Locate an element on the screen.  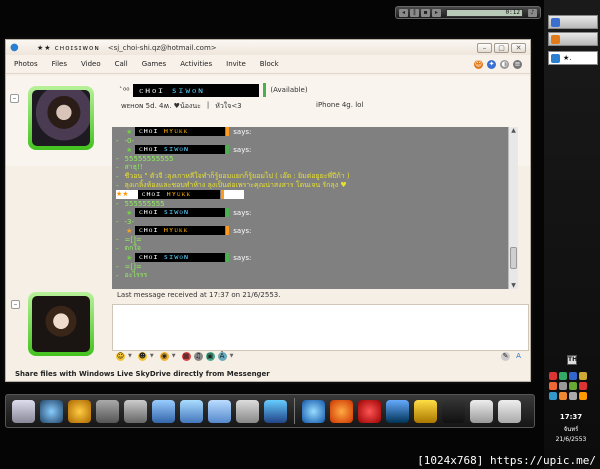
self-sender: ★★ ᴄʜᴏɪ ʜʏᴜᴋᴋ is located at coordinates (180, 194).